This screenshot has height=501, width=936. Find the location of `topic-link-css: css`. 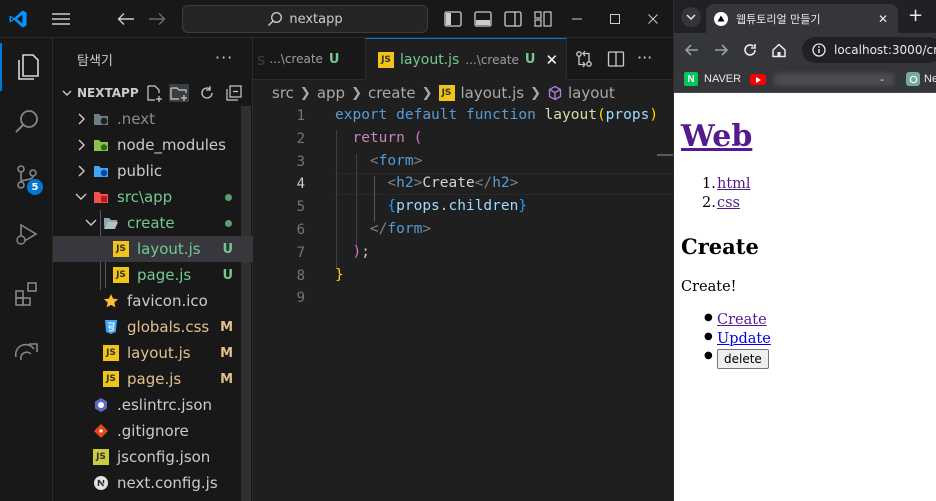

topic-link-css: css is located at coordinates (728, 203).